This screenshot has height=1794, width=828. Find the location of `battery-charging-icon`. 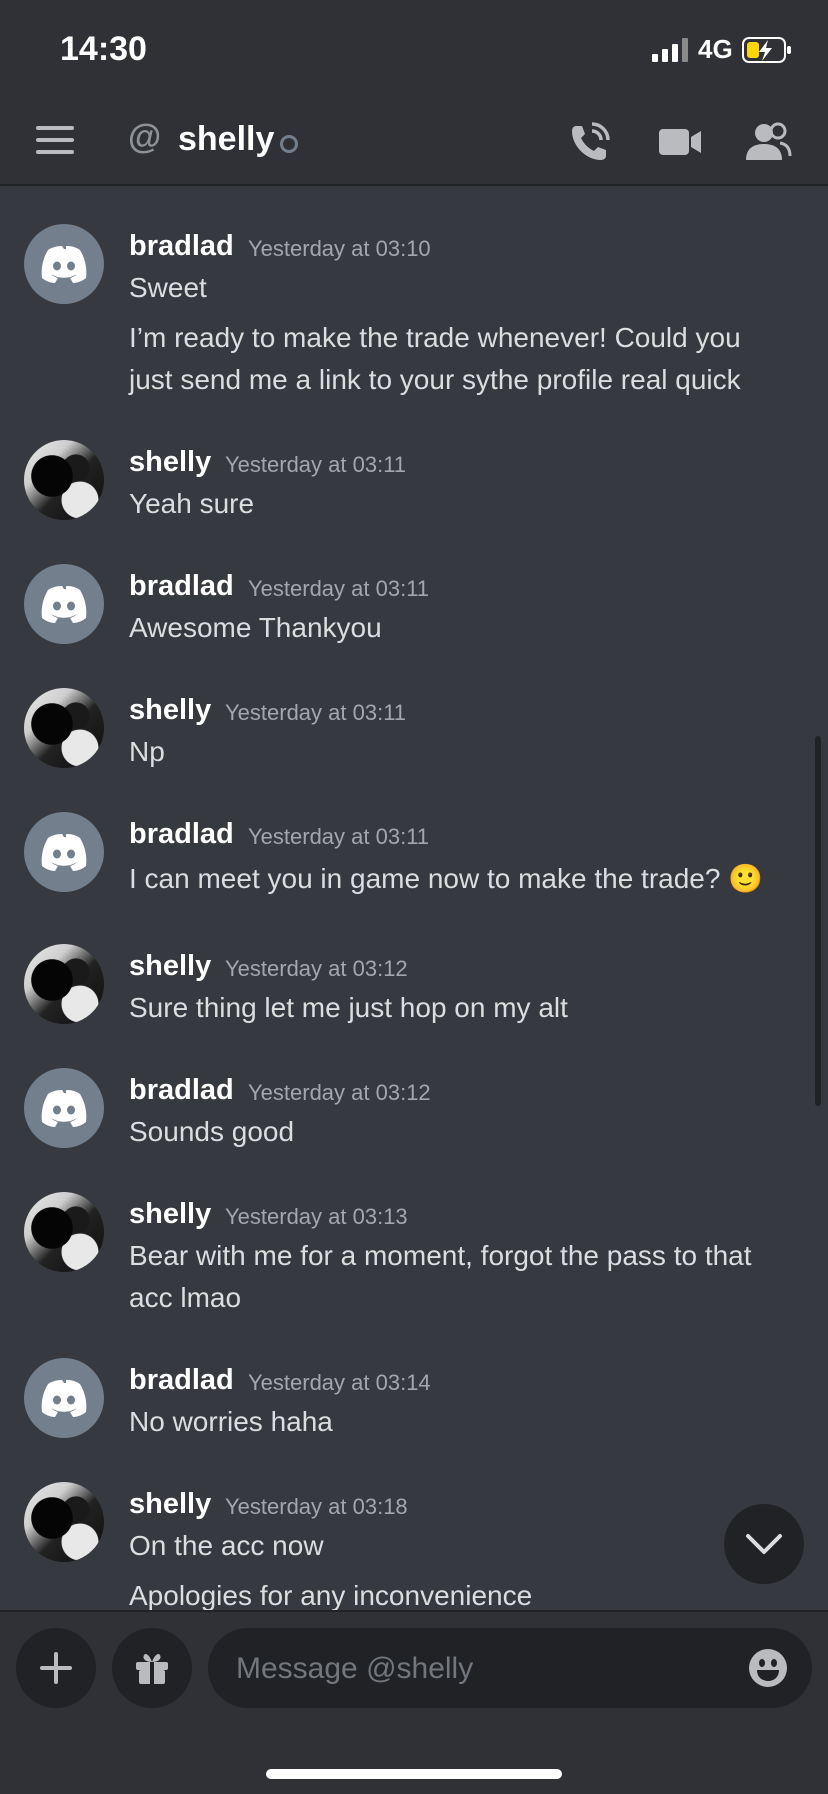

battery-charging-icon is located at coordinates (766, 50).